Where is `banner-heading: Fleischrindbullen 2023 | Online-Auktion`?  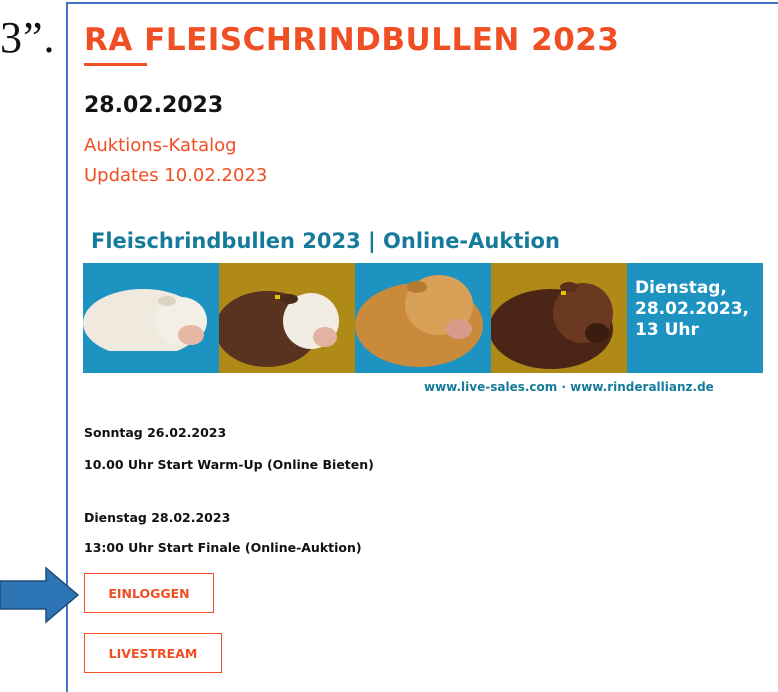 banner-heading: Fleischrindbullen 2023 | Online-Auktion is located at coordinates (325, 241).